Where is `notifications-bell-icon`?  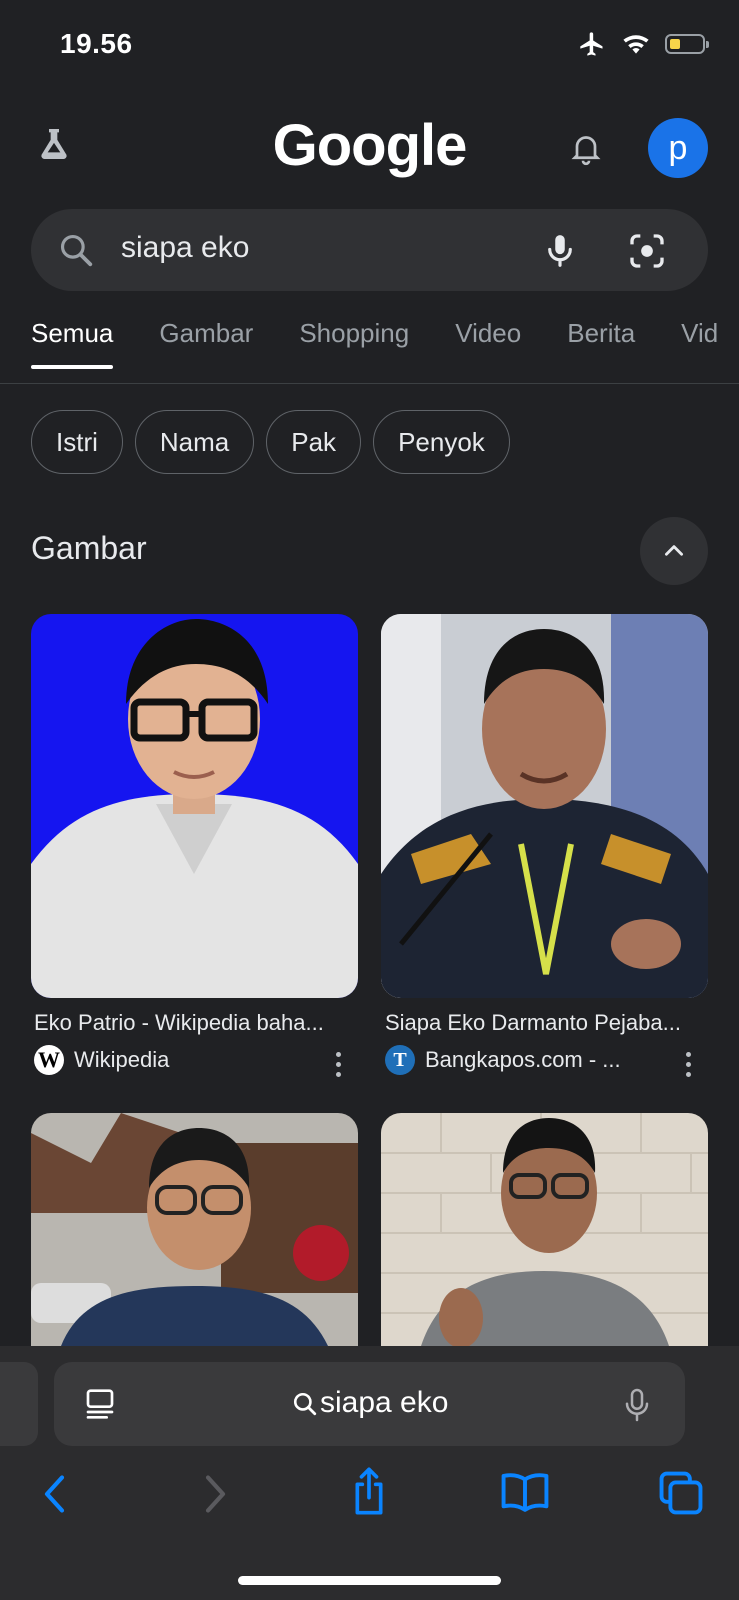
notifications-bell-icon is located at coordinates (586, 148).